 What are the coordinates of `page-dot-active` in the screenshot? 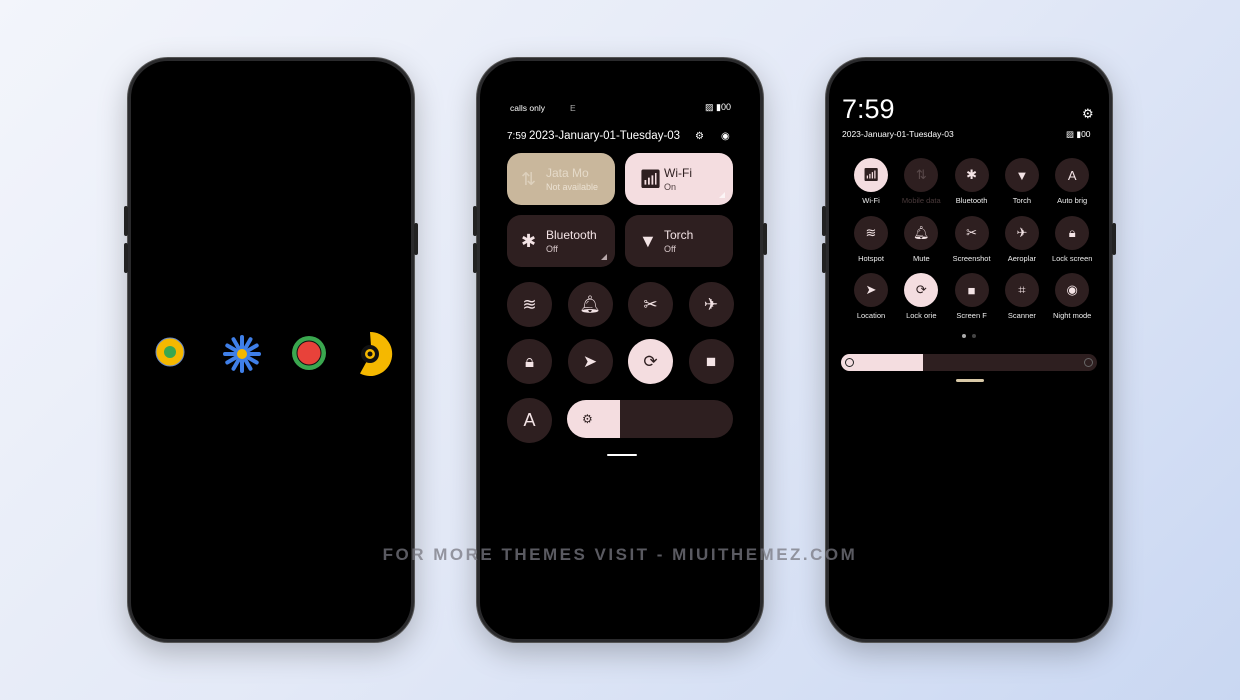 It's located at (964, 336).